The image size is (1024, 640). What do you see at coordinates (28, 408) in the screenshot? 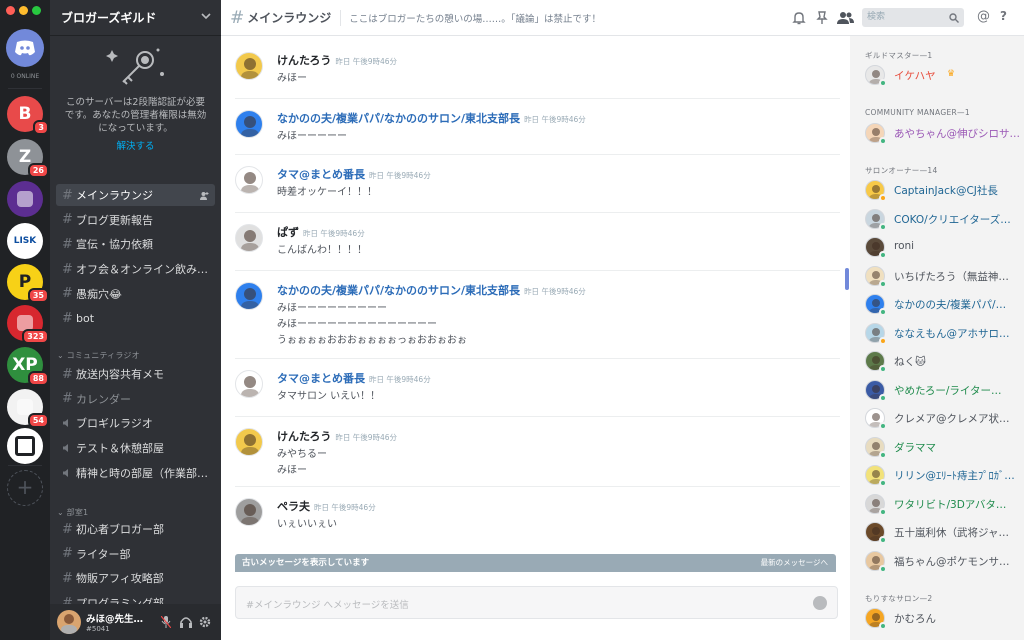
I see `guild-icon: 54` at bounding box center [28, 408].